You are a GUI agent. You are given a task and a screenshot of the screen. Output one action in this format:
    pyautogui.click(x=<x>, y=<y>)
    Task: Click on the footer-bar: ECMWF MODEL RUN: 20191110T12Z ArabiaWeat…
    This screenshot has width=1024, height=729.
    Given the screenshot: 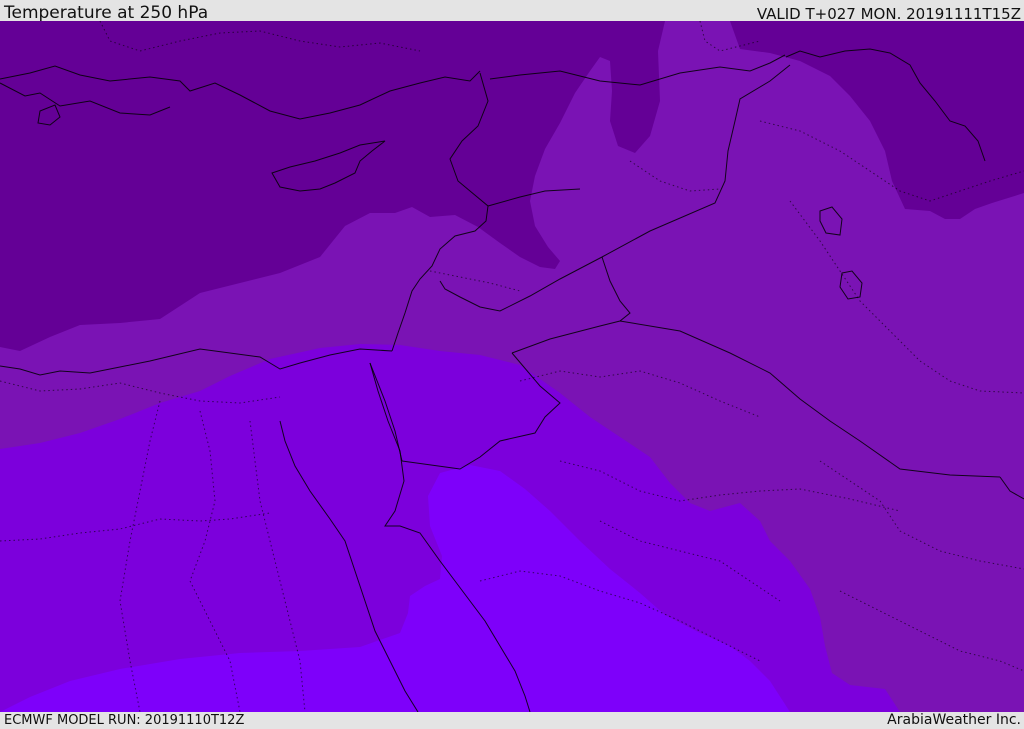 What is the action you would take?
    pyautogui.click(x=512, y=720)
    